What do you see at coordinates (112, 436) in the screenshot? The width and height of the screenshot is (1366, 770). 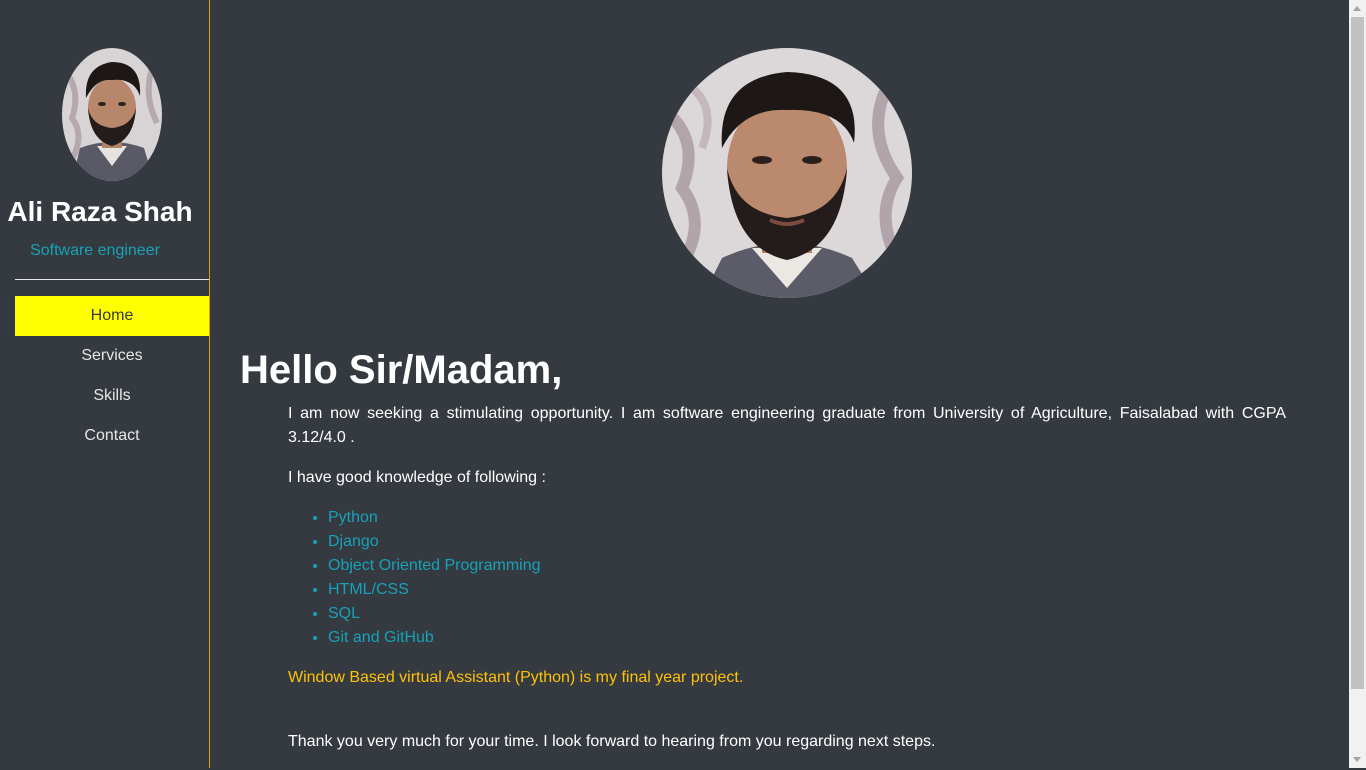 I see `nav-item-contact: Contact` at bounding box center [112, 436].